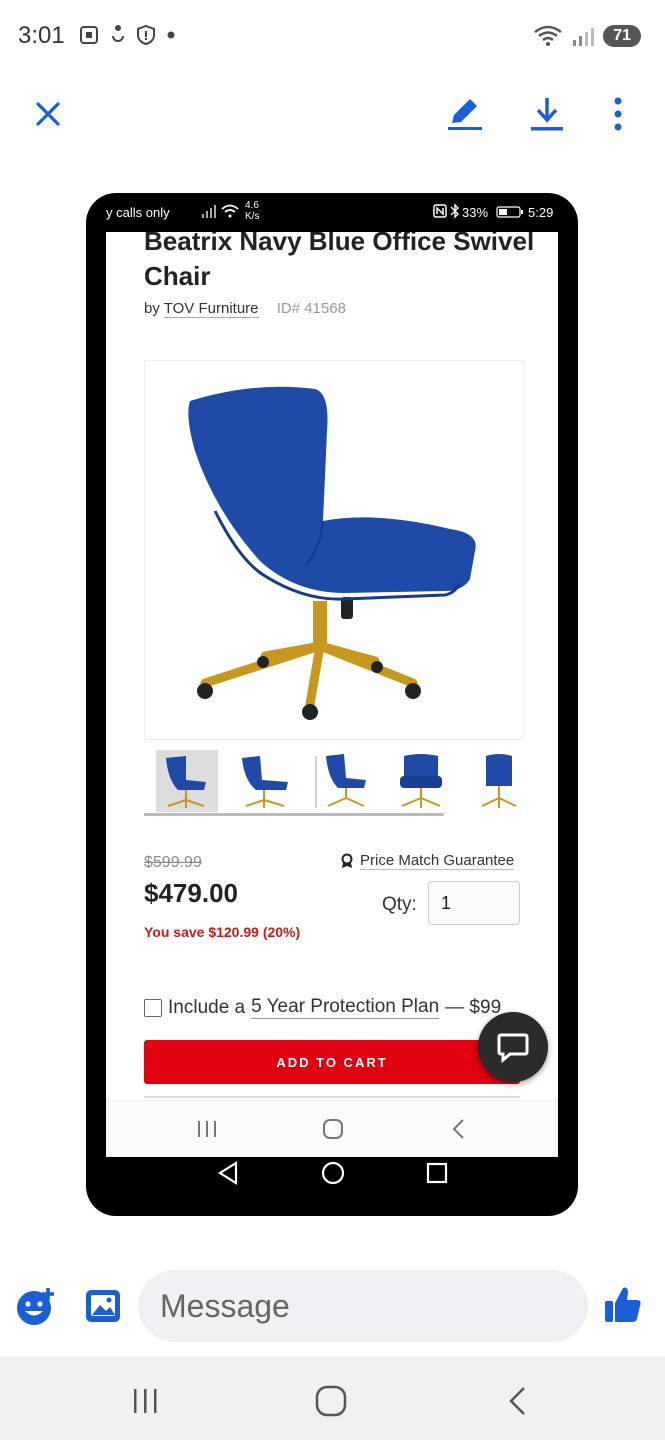  What do you see at coordinates (294, 814) in the screenshot?
I see `thumbnail-scrollbar` at bounding box center [294, 814].